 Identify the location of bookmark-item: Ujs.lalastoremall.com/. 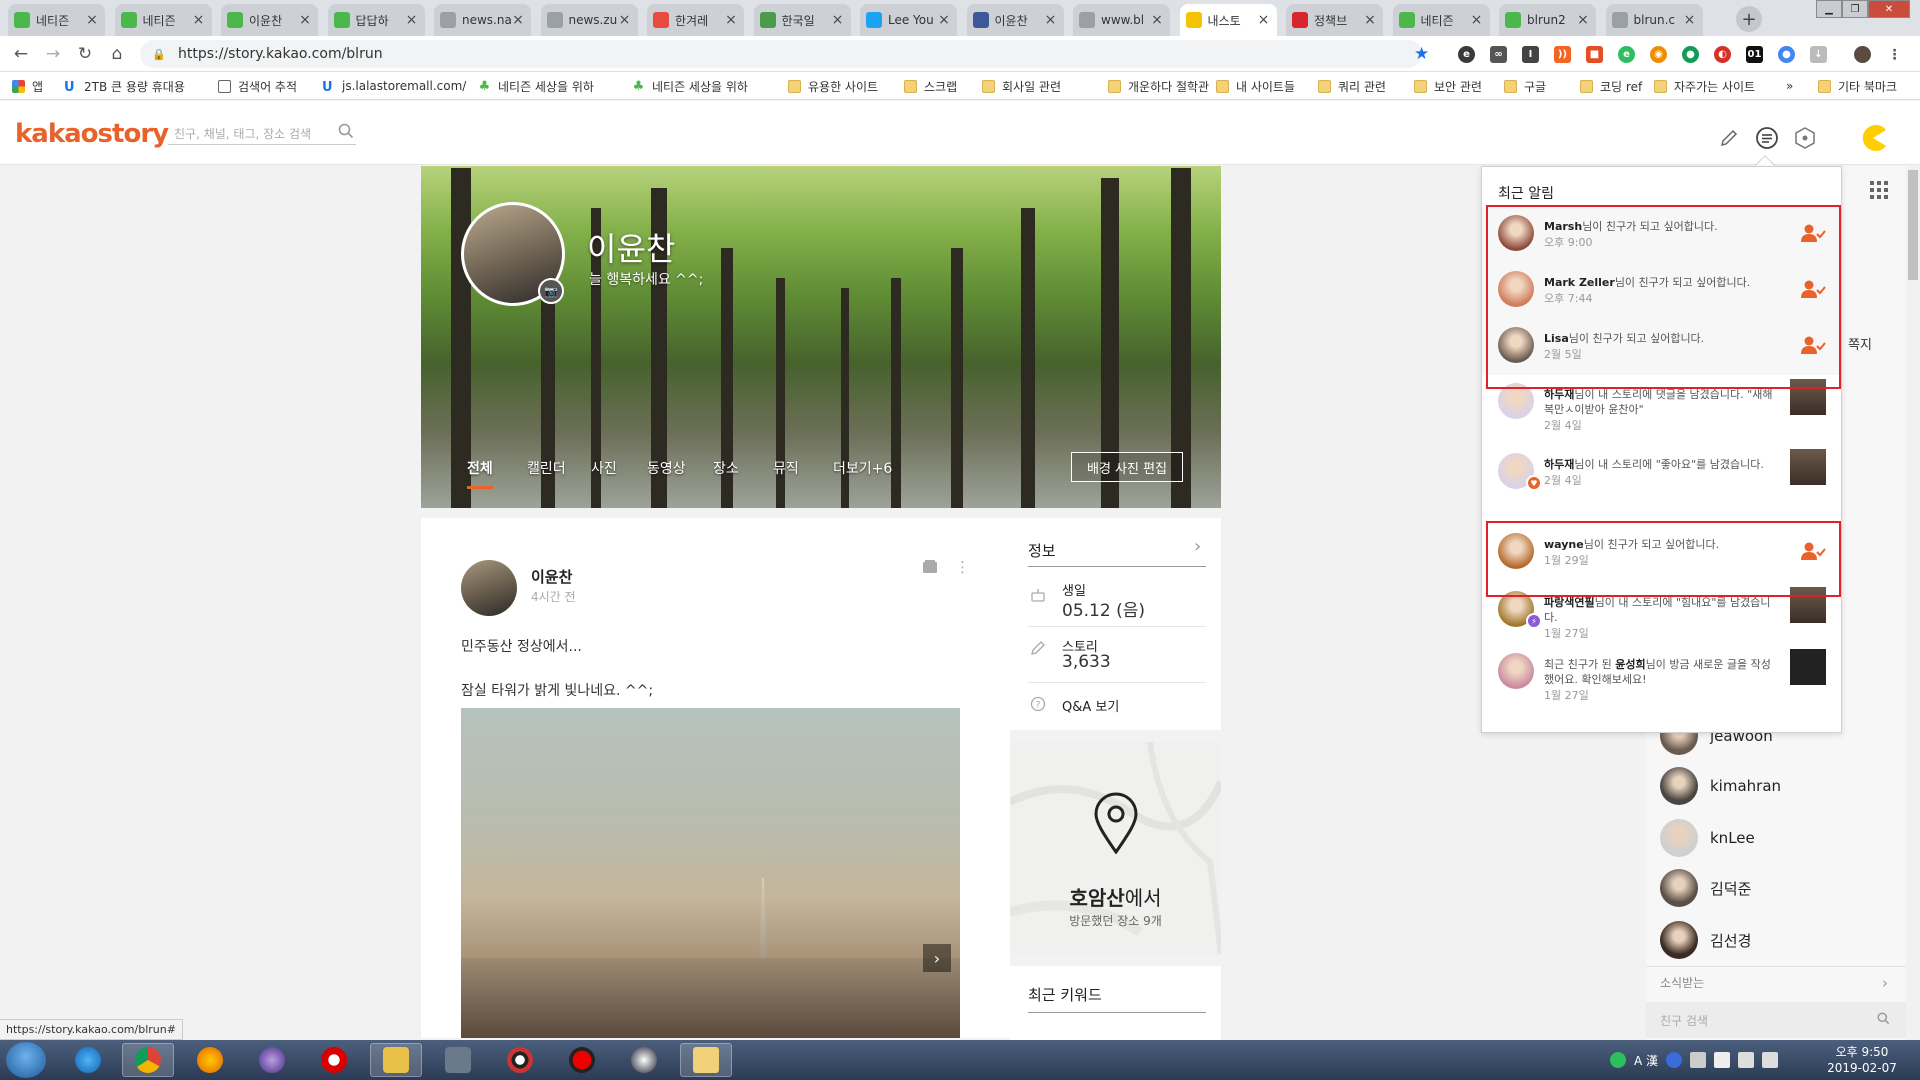
(394, 86).